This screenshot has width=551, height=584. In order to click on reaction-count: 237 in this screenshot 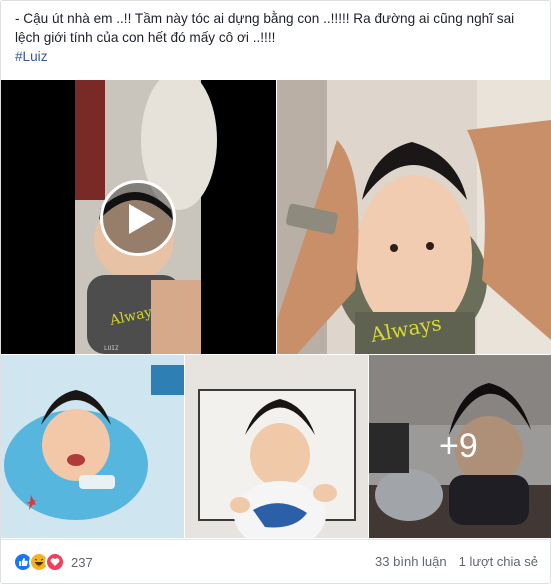, I will do `click(82, 562)`.